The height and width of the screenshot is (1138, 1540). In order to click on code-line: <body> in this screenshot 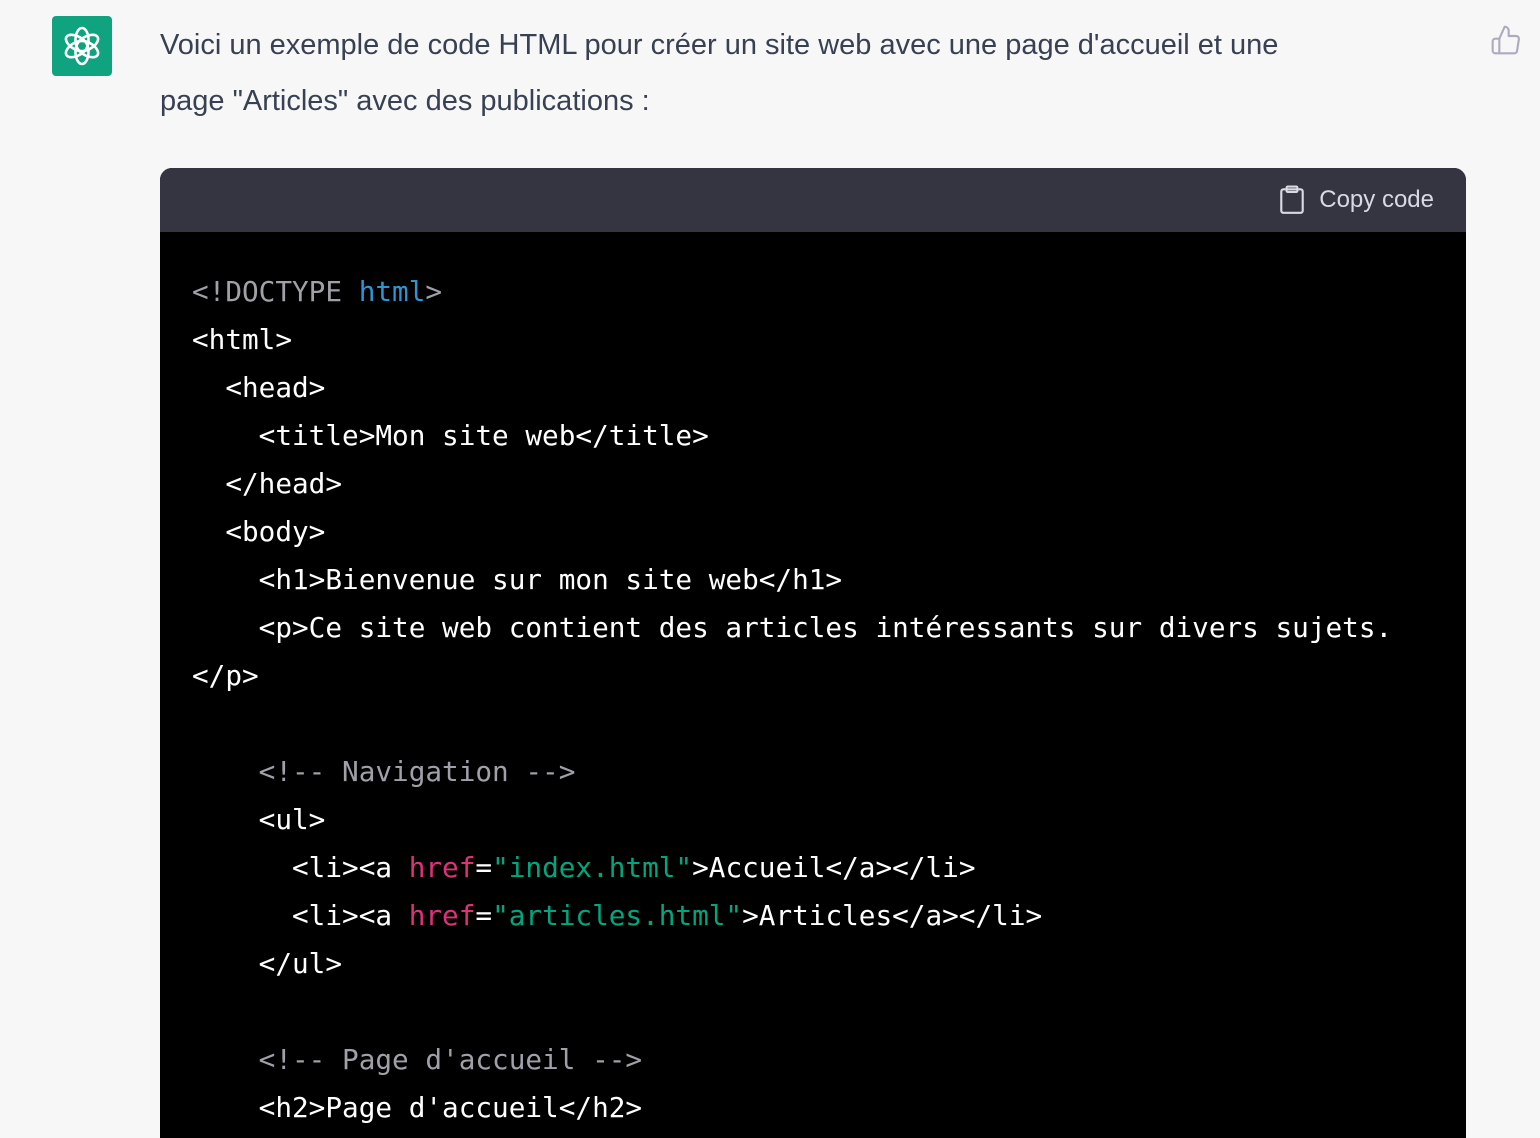, I will do `click(829, 532)`.